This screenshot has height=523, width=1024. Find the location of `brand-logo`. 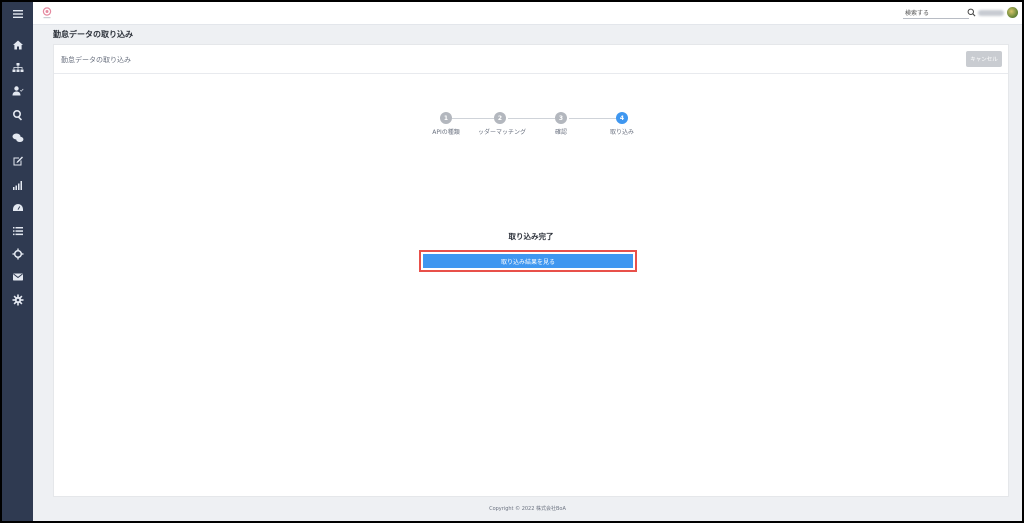

brand-logo is located at coordinates (47, 13).